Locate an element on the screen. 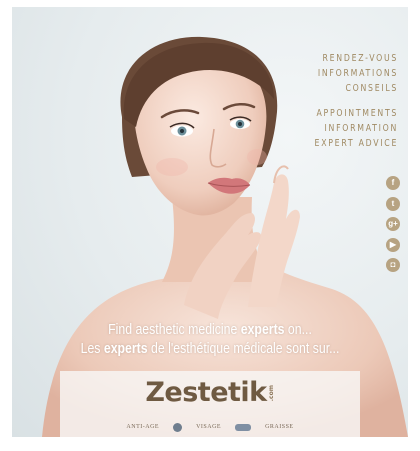 This screenshot has height=451, width=420. tagline-fr-bold: experts is located at coordinates (125, 348).